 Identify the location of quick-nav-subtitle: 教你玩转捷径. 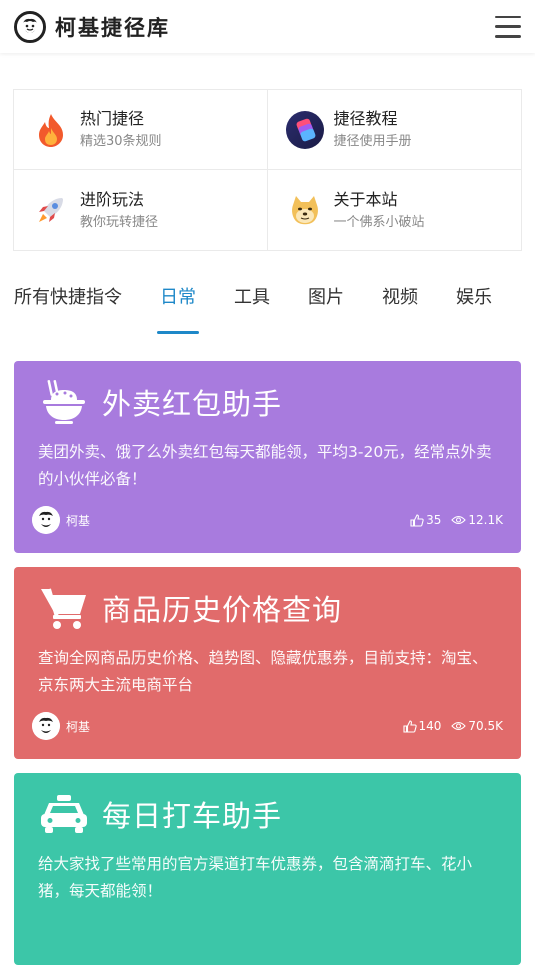
(119, 222).